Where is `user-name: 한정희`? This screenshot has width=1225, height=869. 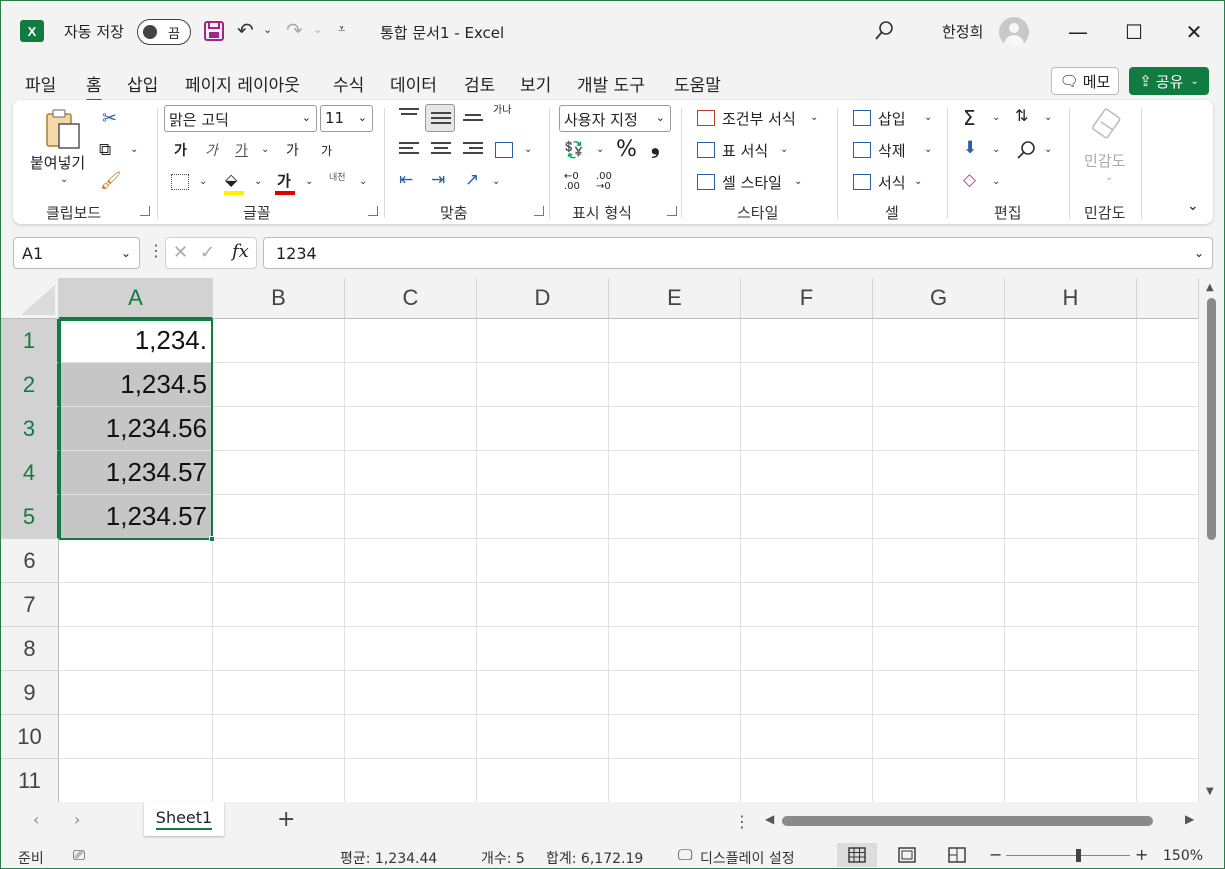
user-name: 한정희 is located at coordinates (962, 31).